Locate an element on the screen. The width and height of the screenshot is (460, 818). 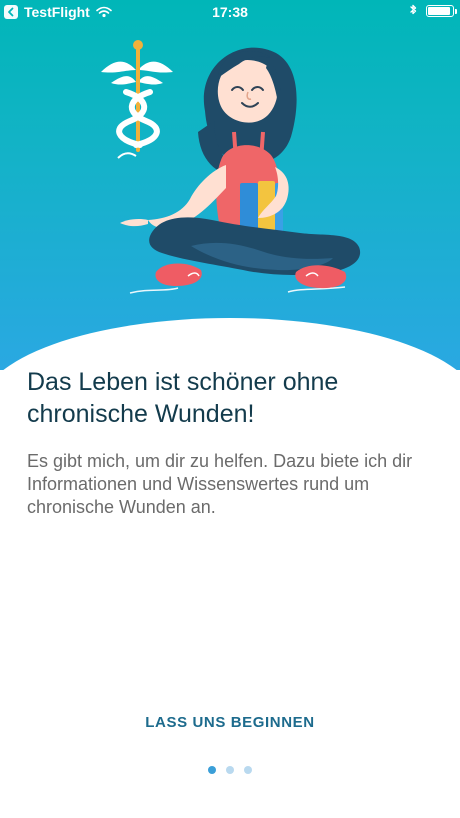
status-right is located at coordinates (432, 11).